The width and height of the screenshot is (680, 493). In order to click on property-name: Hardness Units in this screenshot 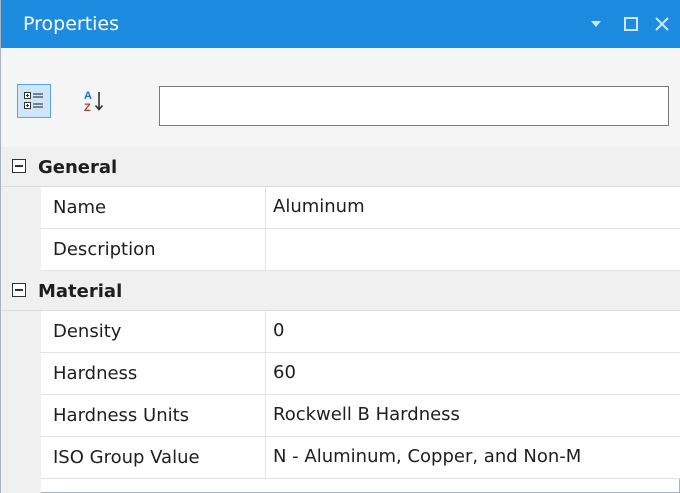, I will do `click(121, 415)`.